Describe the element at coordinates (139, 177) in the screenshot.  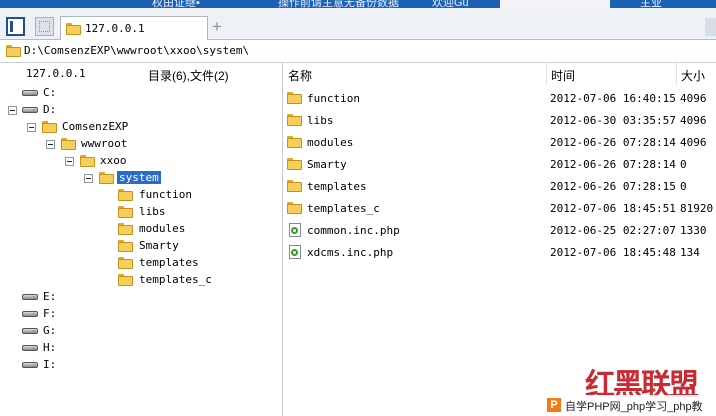
I see `tree-item-label-selected: system` at that location.